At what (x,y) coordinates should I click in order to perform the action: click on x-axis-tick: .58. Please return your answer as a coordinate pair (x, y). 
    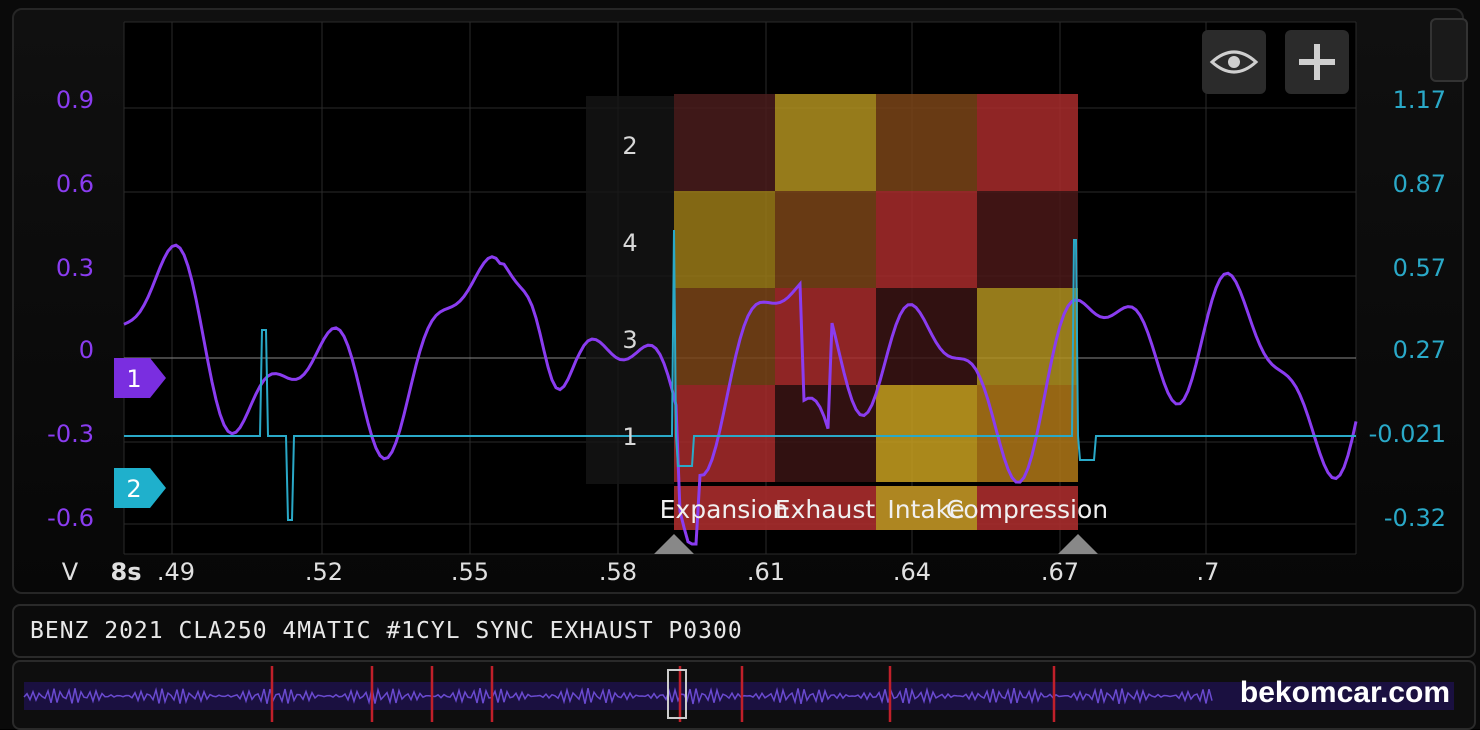
    Looking at the image, I should click on (618, 572).